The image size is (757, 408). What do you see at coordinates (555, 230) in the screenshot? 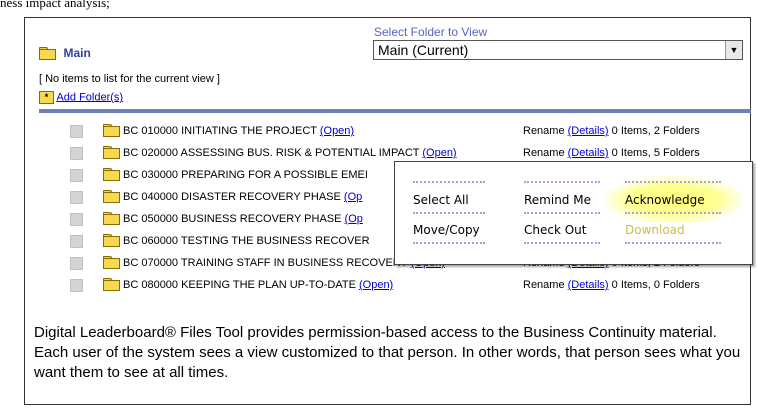
I see `check-out-action: Check Out` at bounding box center [555, 230].